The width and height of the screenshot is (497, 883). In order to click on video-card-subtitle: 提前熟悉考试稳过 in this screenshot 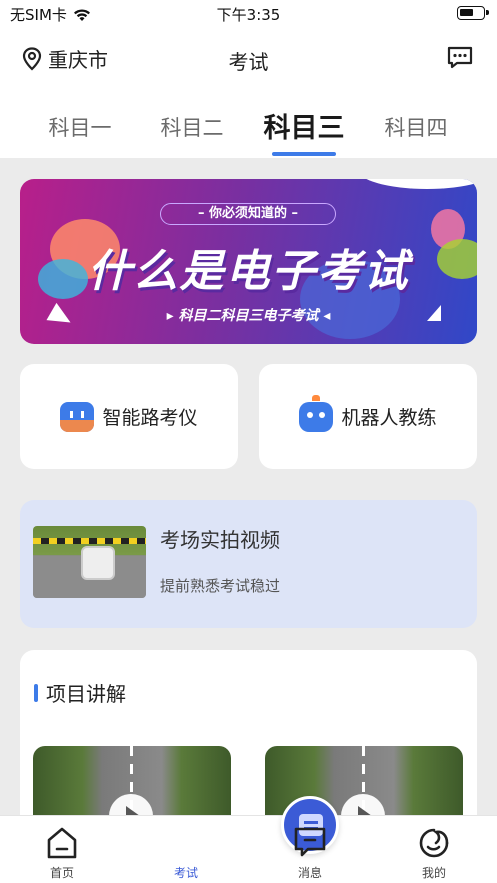, I will do `click(220, 586)`.